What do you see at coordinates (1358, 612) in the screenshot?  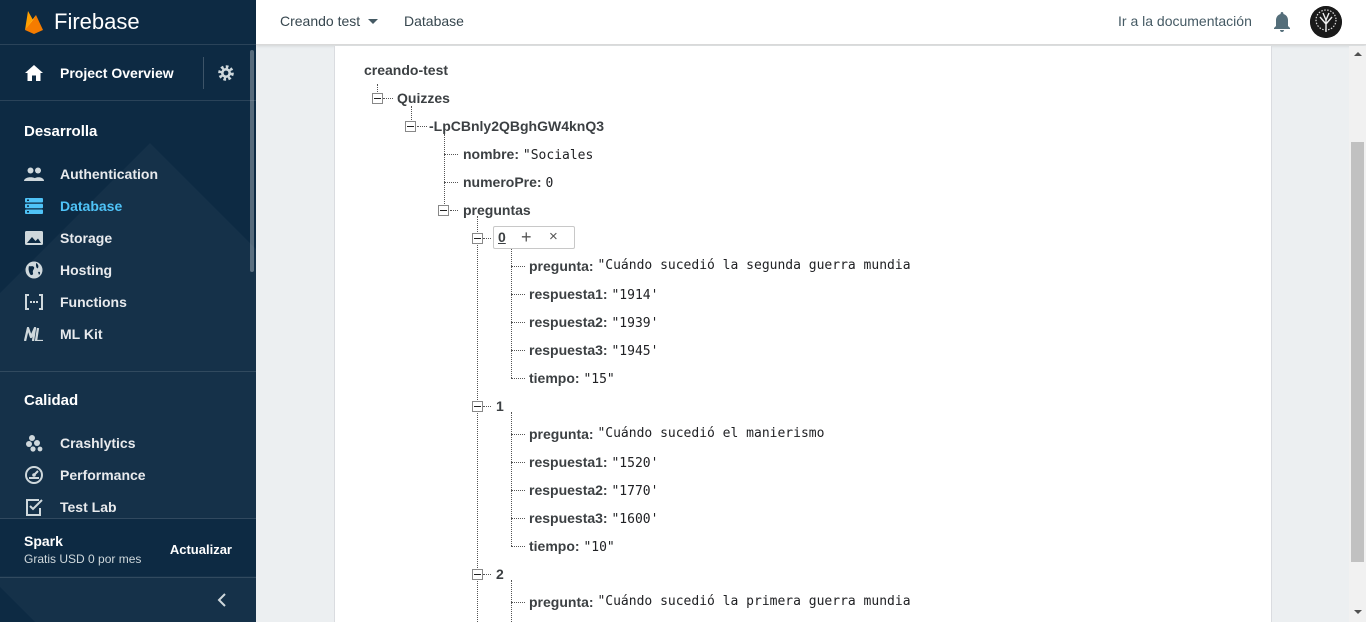 I see `scroll-down-icon` at bounding box center [1358, 612].